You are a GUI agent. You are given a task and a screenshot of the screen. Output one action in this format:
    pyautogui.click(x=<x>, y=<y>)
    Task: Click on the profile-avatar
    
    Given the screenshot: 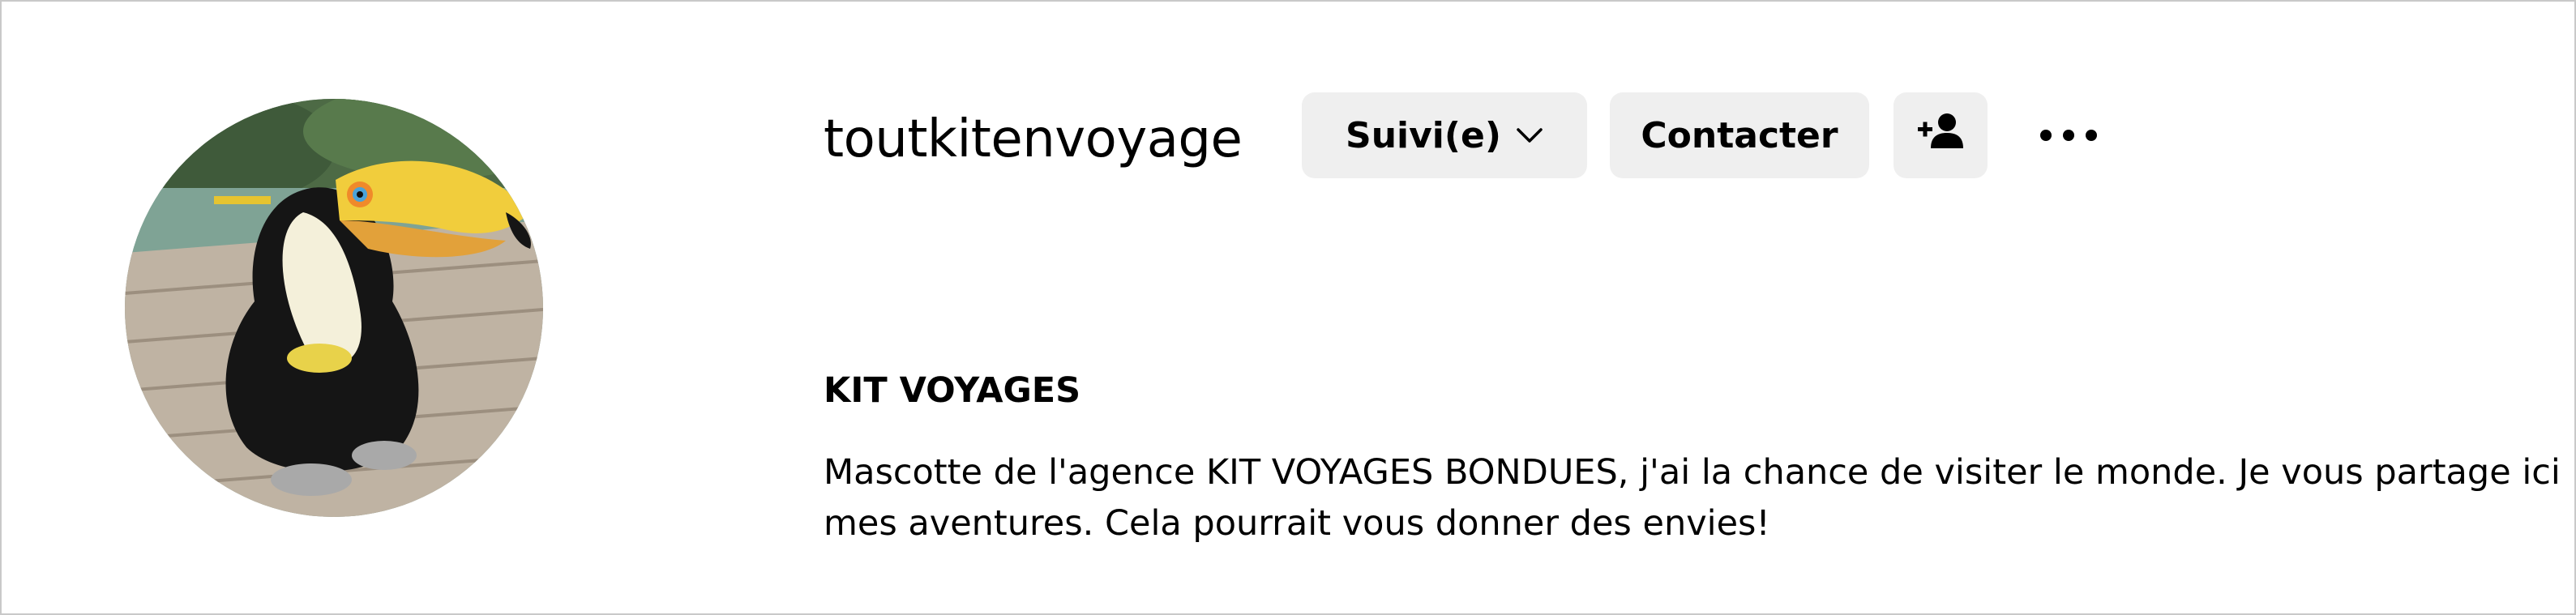 What is the action you would take?
    pyautogui.click(x=334, y=308)
    